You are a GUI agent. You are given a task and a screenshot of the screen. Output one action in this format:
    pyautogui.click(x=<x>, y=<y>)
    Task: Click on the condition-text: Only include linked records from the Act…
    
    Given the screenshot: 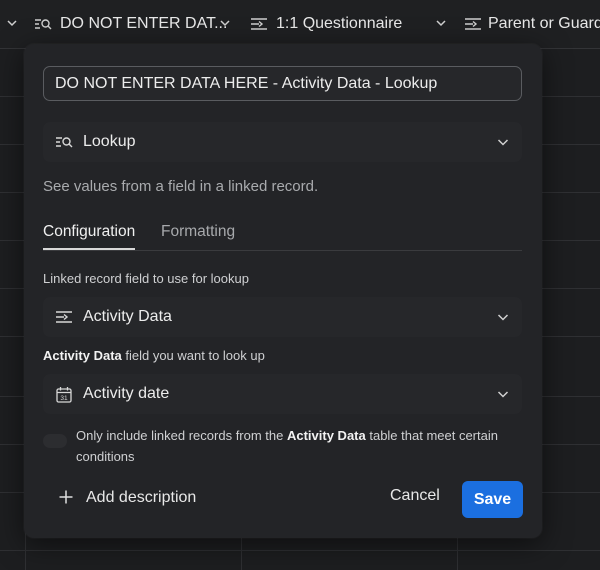 What is the action you would take?
    pyautogui.click(x=296, y=446)
    